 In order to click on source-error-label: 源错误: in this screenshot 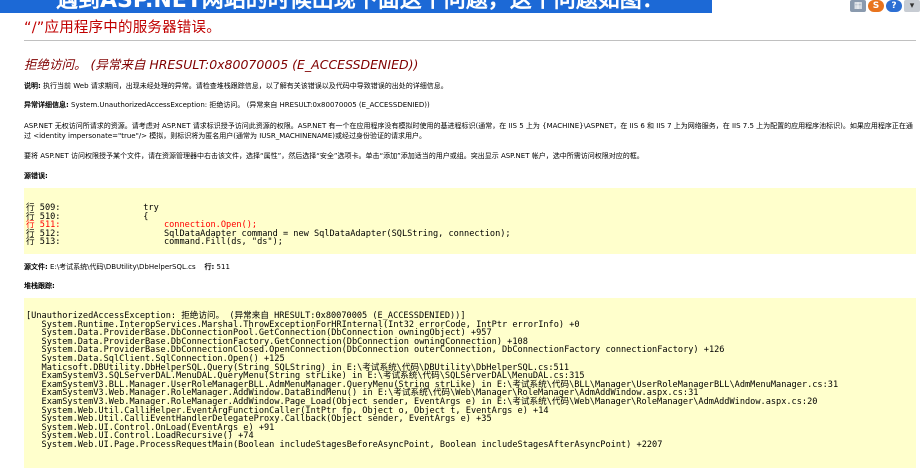, I will do `click(36, 176)`.